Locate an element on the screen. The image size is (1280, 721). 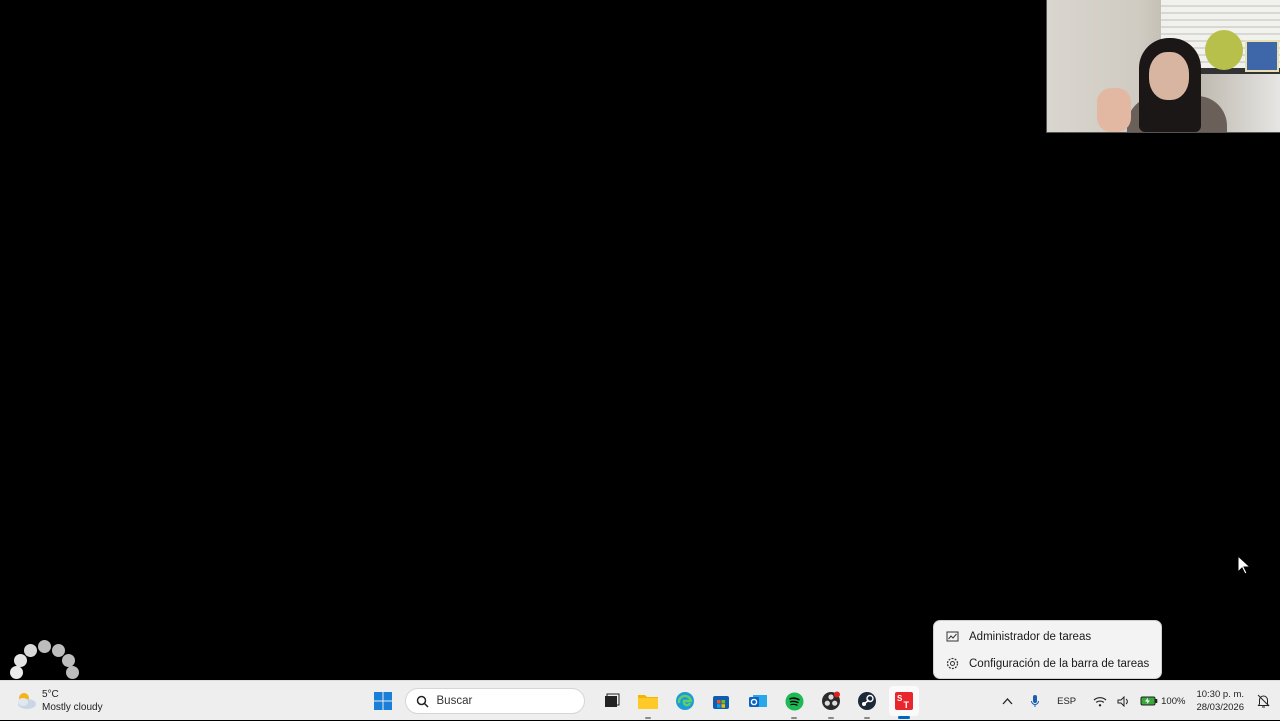
microphone-button is located at coordinates (1035, 701).